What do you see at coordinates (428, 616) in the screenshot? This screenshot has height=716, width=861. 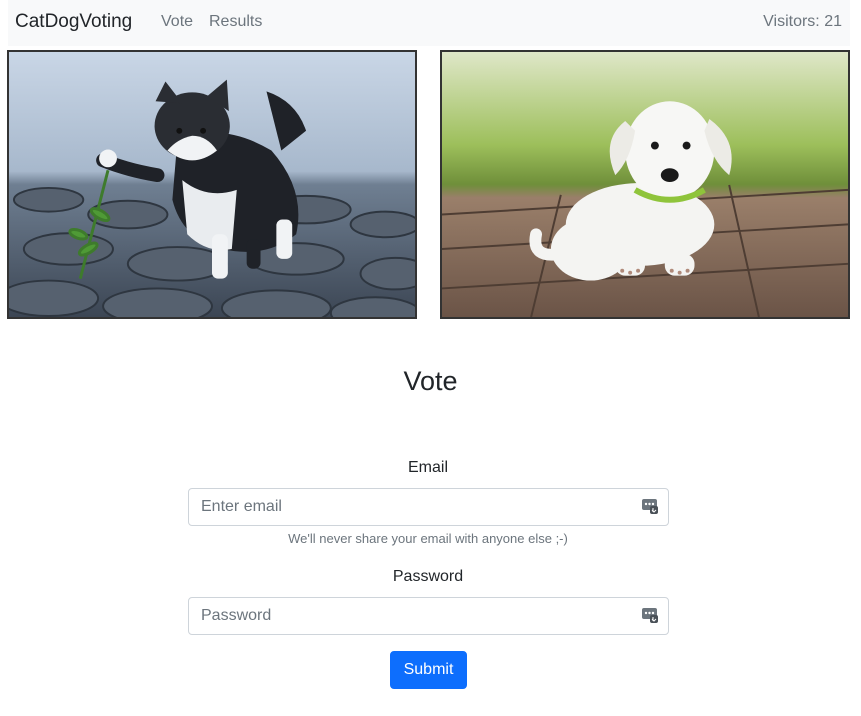 I see `password-field` at bounding box center [428, 616].